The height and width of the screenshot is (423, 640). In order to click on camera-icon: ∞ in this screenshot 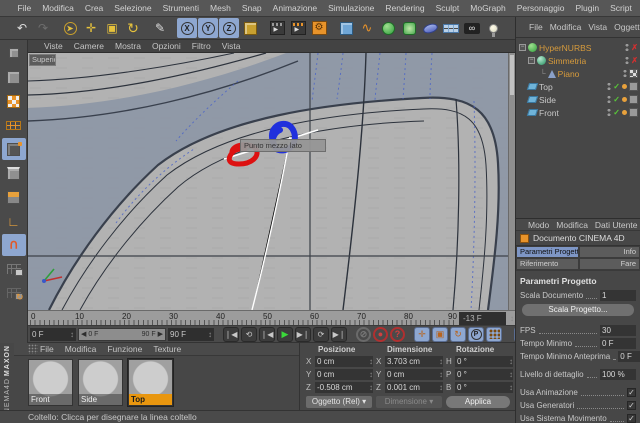, I will do `click(472, 28)`.